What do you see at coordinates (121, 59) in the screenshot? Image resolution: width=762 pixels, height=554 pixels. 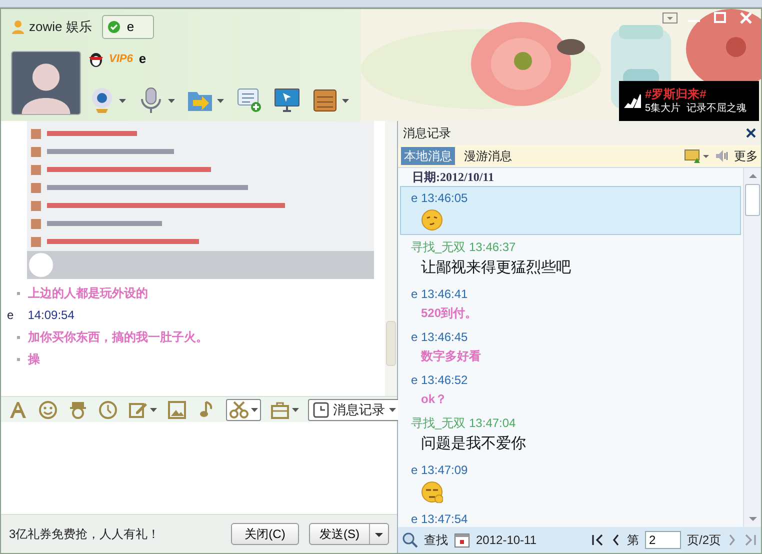 I see `vip-label: VIP6` at bounding box center [121, 59].